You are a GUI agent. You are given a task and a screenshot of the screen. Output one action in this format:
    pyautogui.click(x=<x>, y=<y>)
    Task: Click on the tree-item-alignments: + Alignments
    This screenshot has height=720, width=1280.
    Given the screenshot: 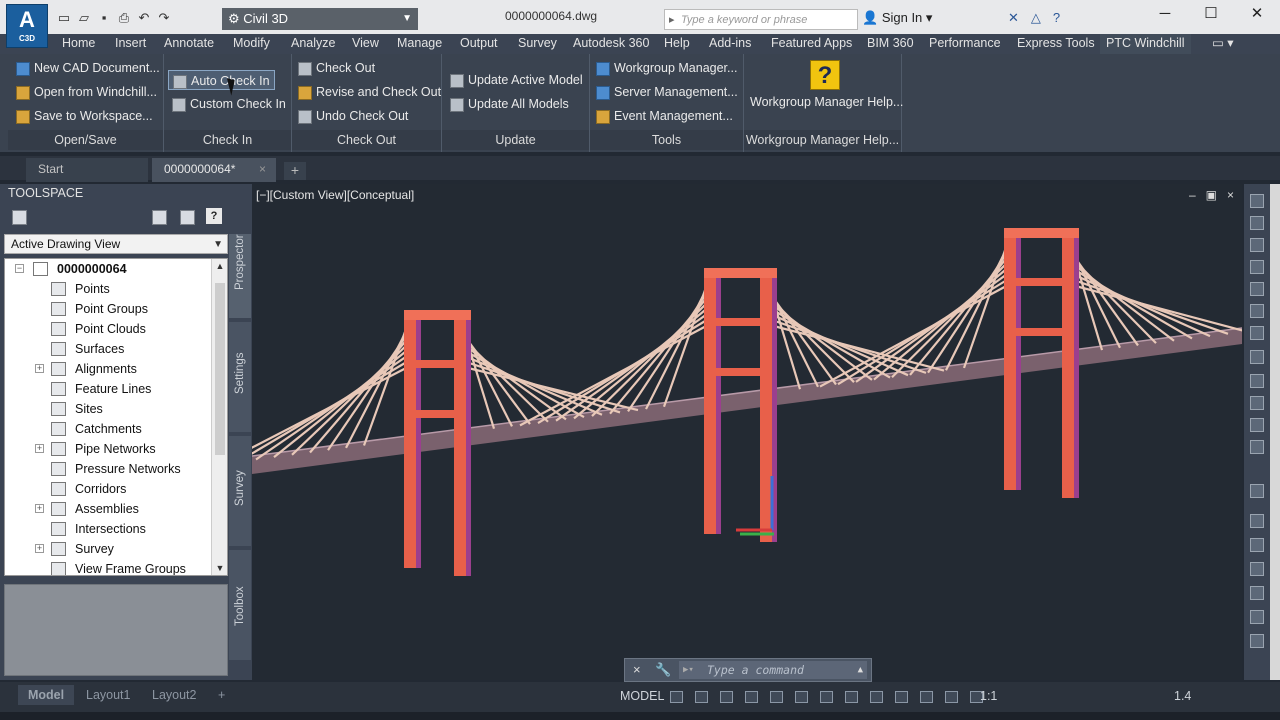 What is the action you would take?
    pyautogui.click(x=108, y=369)
    